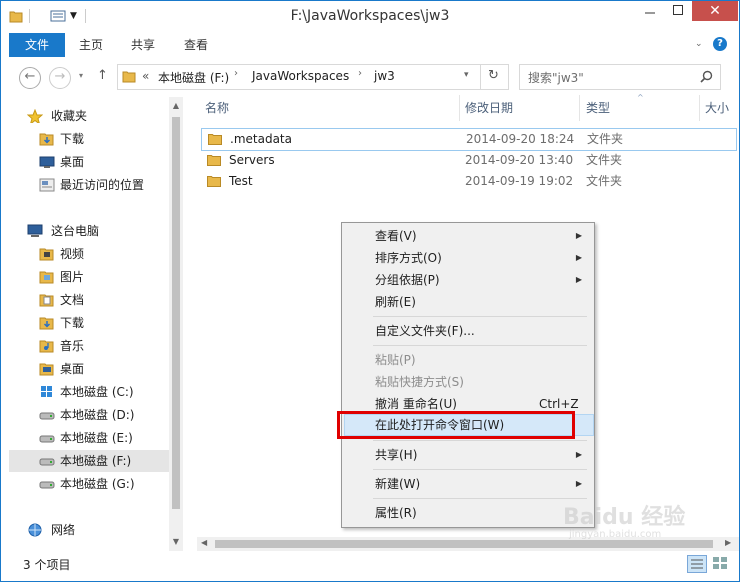  Describe the element at coordinates (480, 77) in the screenshot. I see `address-divider` at that location.